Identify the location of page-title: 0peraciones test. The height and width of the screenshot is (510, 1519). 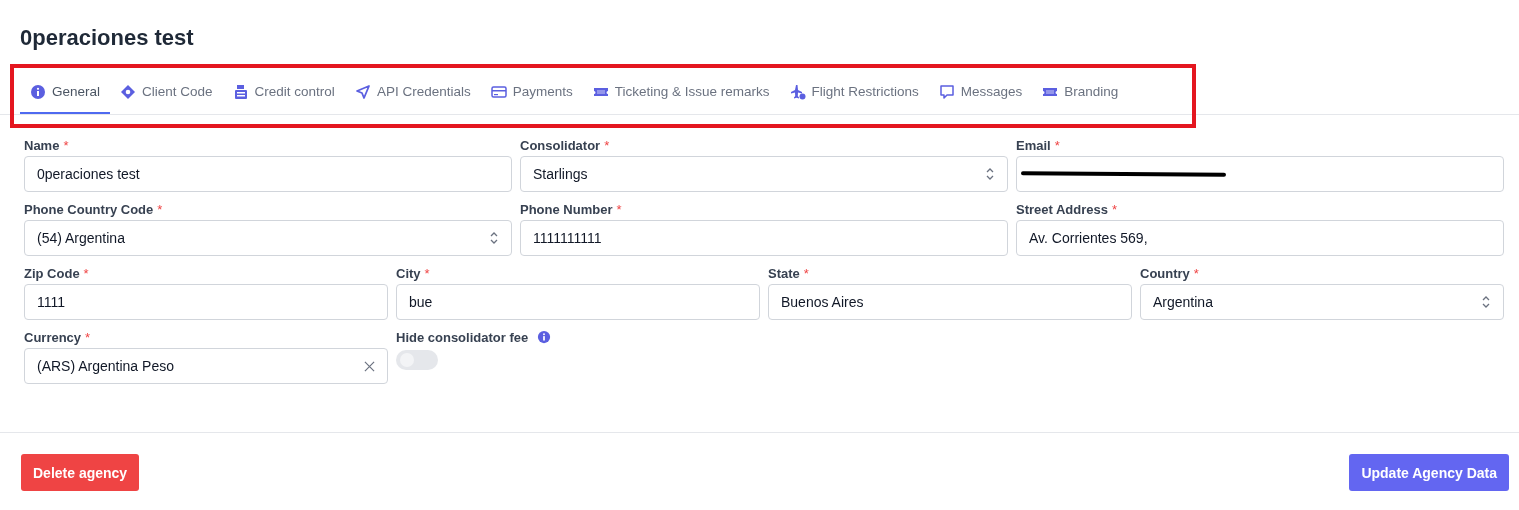
(107, 38).